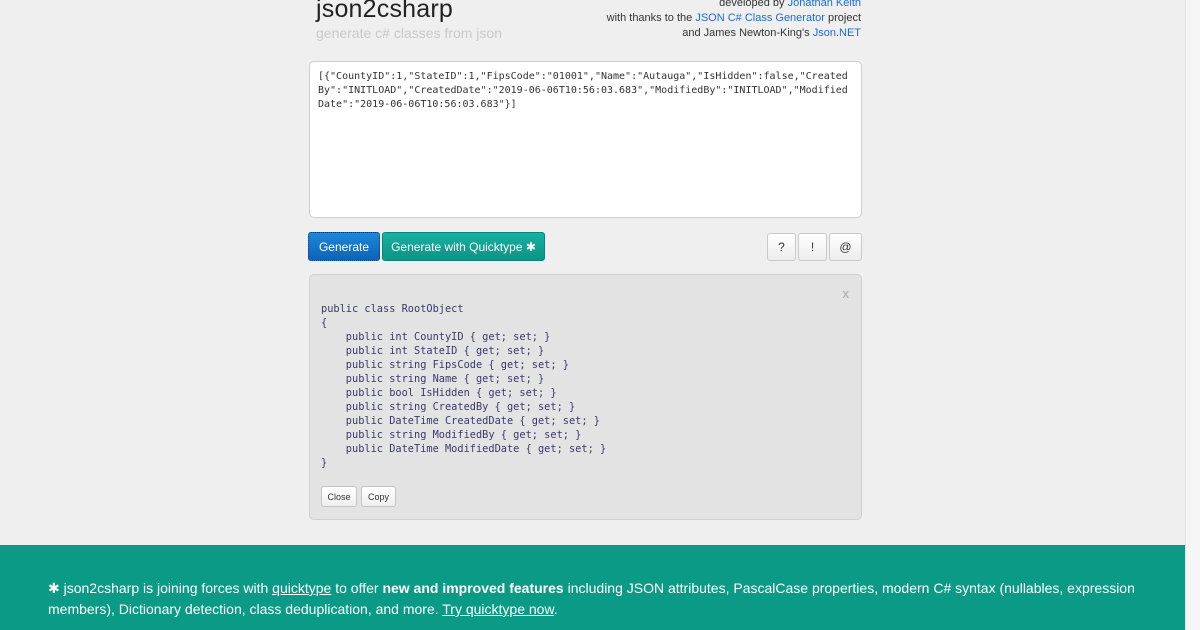  What do you see at coordinates (842, 18) in the screenshot?
I see `credits-text: project` at bounding box center [842, 18].